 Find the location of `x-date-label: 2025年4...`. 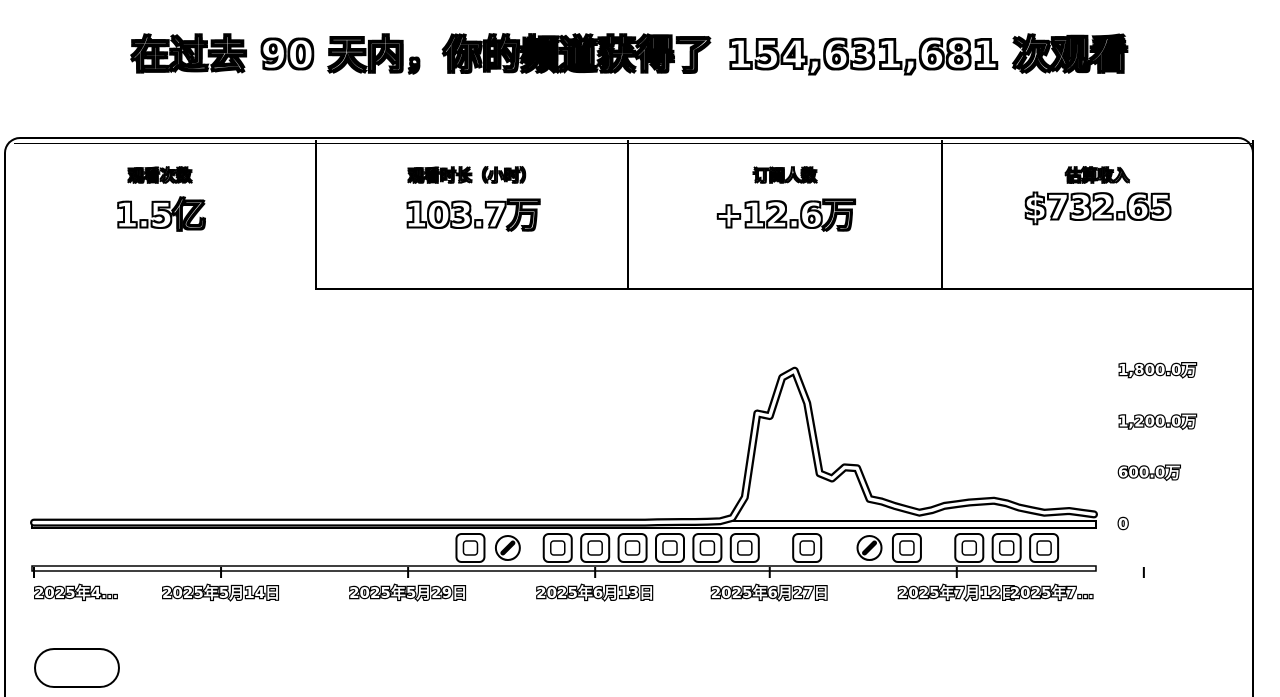

x-date-label: 2025年4... is located at coordinates (76, 593).